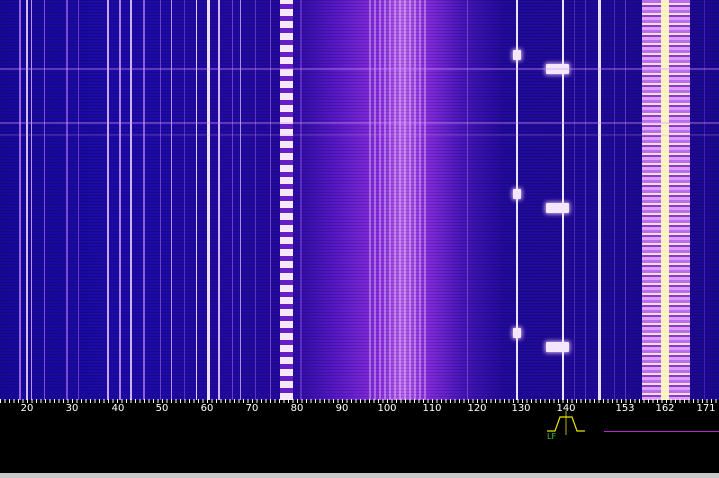 The height and width of the screenshot is (478, 719). I want to click on frequency-tick-label: 110, so click(432, 408).